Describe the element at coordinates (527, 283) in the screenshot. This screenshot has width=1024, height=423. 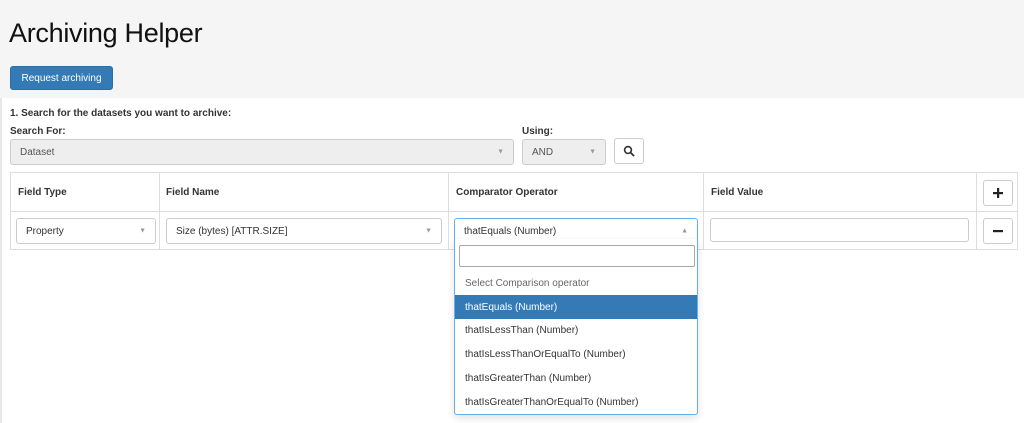
I see `dropdown-placeholder: Select Comparison operator` at that location.